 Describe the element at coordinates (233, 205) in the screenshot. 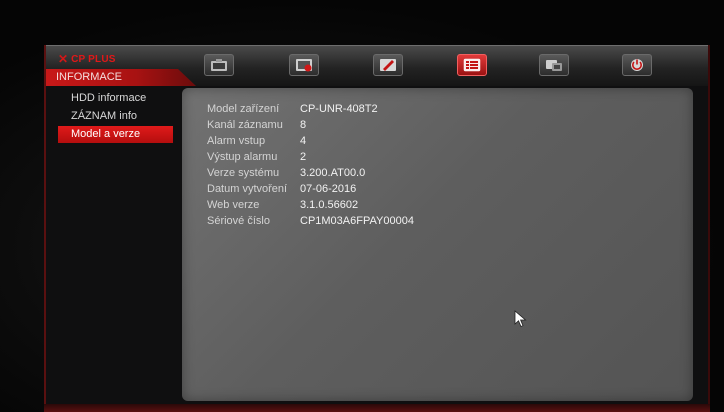

I see `info-label: Web verze` at that location.